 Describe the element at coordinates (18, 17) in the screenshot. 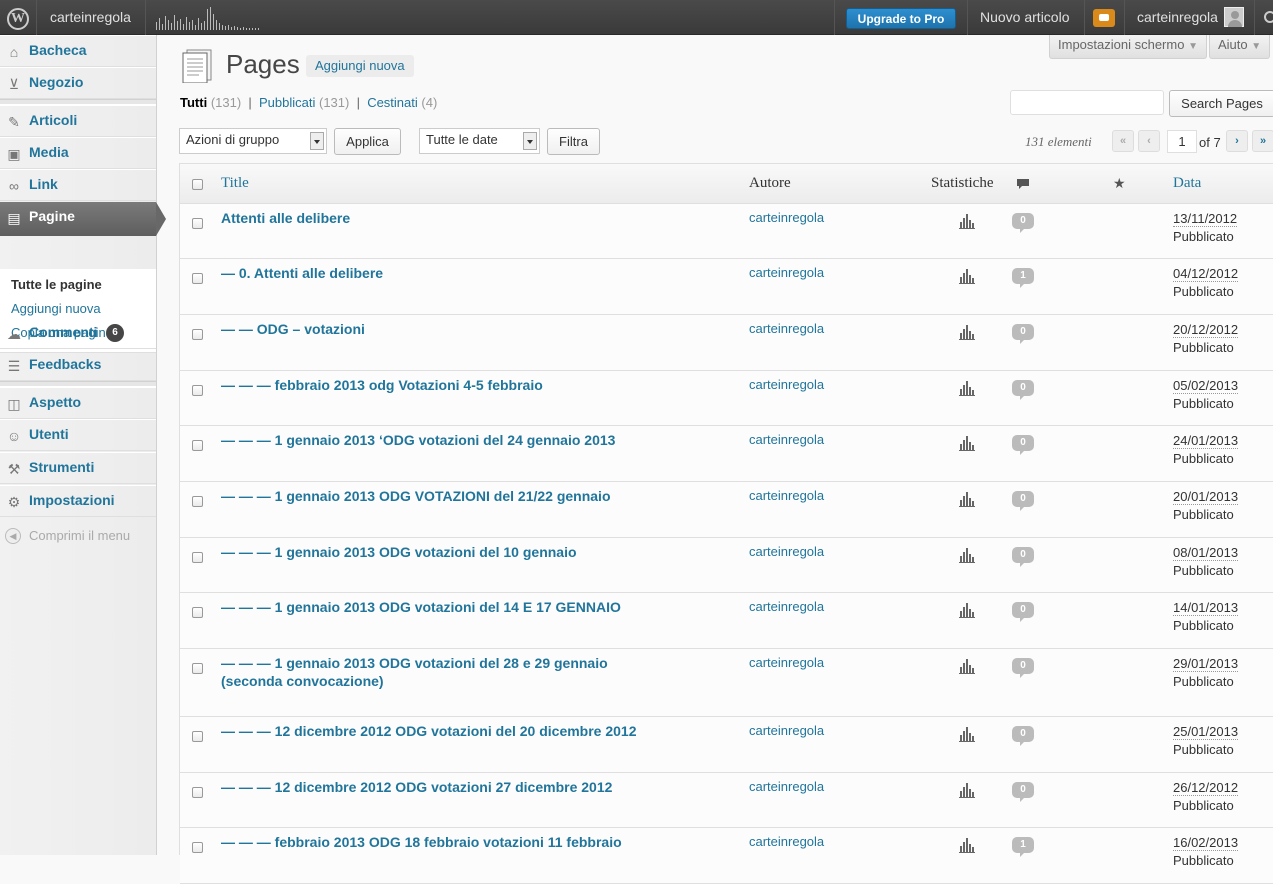

I see `wordpress-logo-icon: W` at that location.